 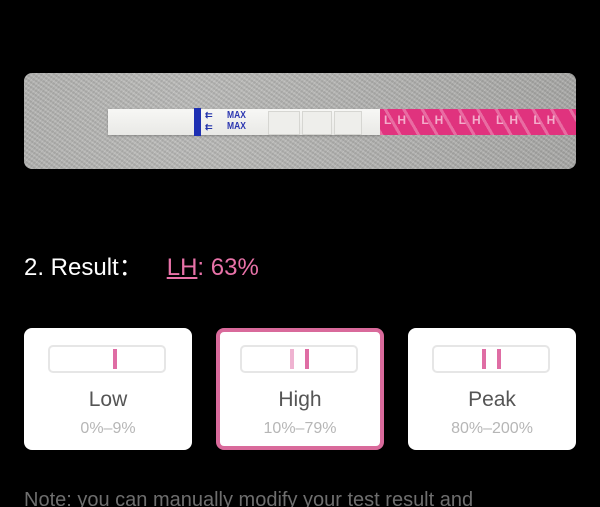 What do you see at coordinates (108, 399) in the screenshot?
I see `card-title: Low` at bounding box center [108, 399].